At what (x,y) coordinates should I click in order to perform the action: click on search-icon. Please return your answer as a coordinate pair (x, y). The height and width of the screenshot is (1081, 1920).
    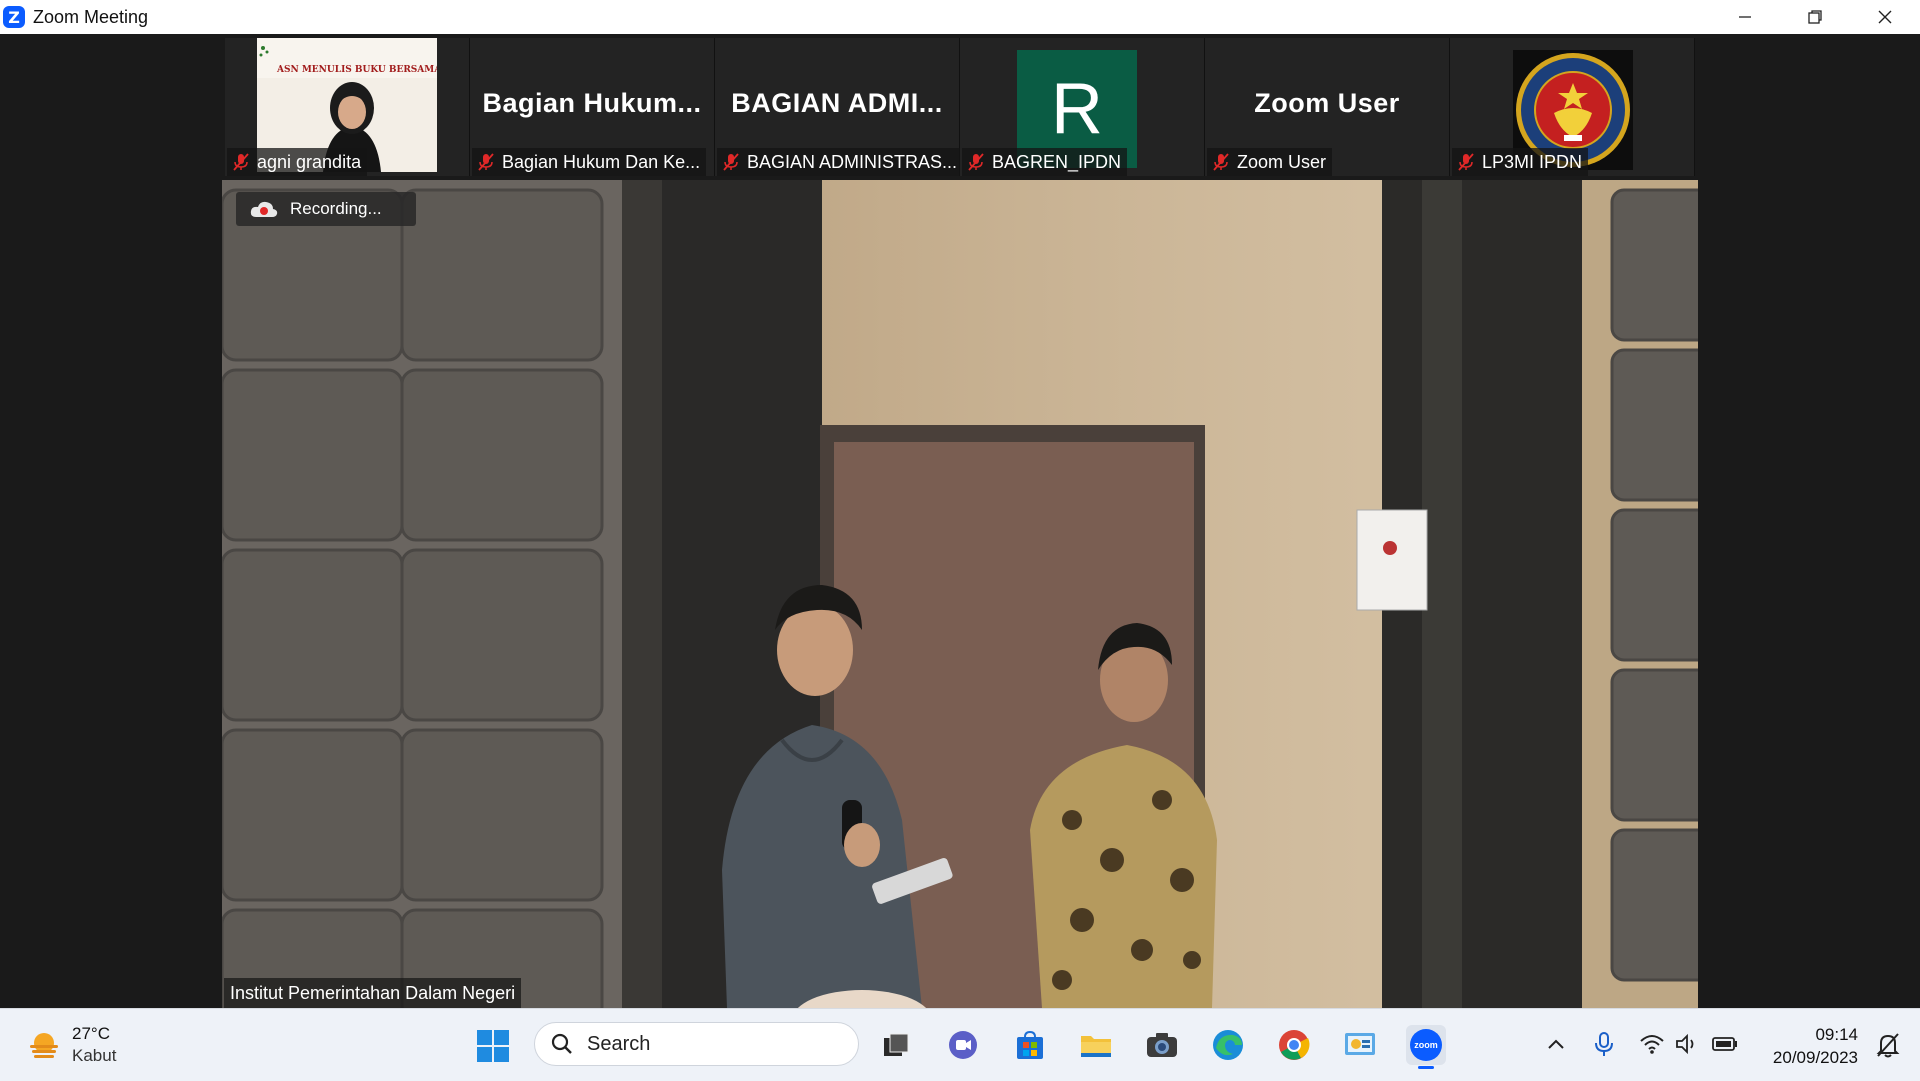
    Looking at the image, I should click on (561, 1043).